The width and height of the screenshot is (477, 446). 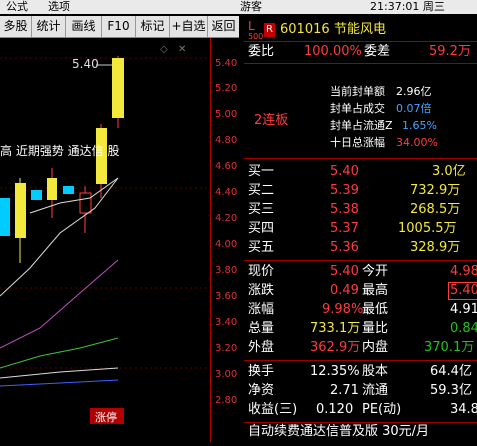 I want to click on footer-ad: 自动续费通达信普及版 30元/月, so click(x=360, y=432).